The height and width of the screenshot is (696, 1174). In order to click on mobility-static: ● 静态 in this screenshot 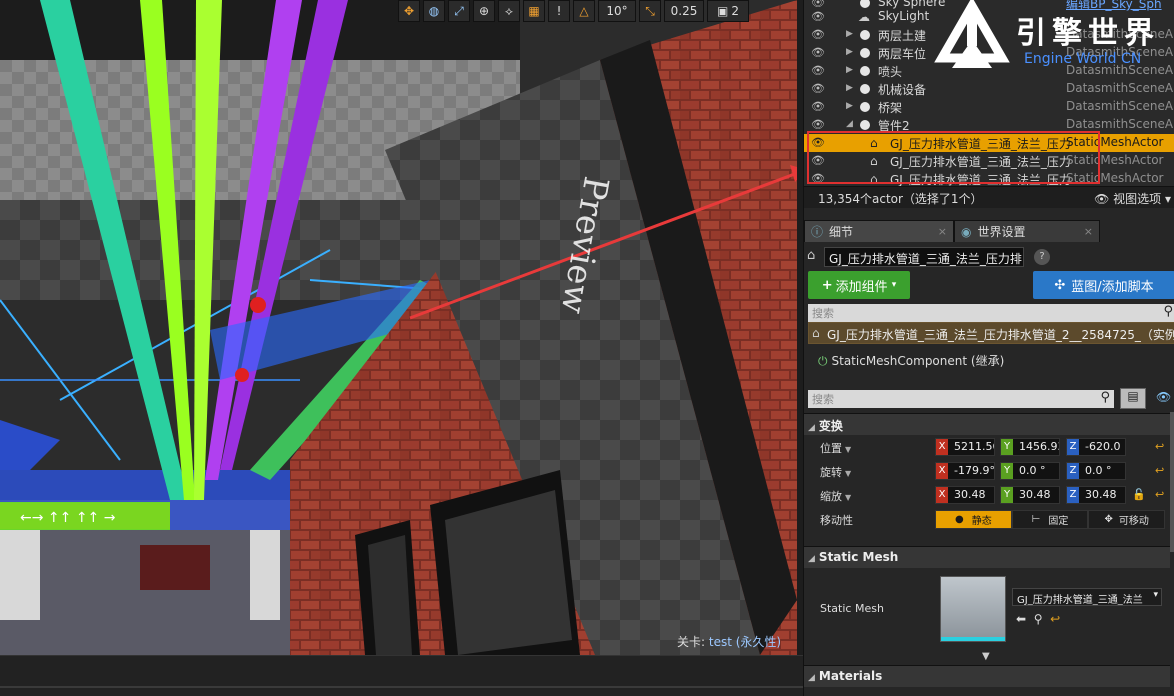, I will do `click(973, 519)`.